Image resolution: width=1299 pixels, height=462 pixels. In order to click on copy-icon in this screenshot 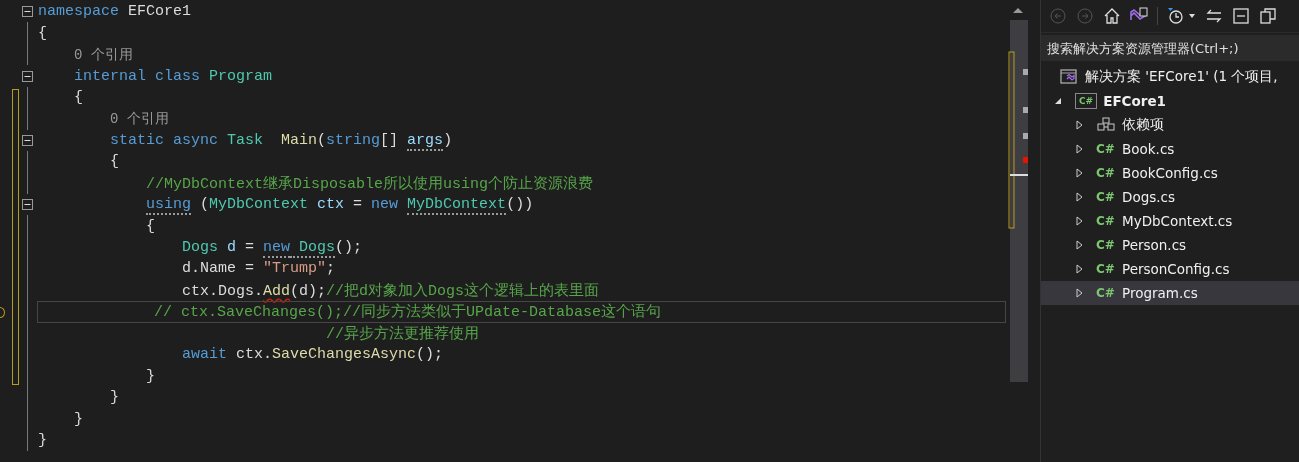, I will do `click(1268, 16)`.